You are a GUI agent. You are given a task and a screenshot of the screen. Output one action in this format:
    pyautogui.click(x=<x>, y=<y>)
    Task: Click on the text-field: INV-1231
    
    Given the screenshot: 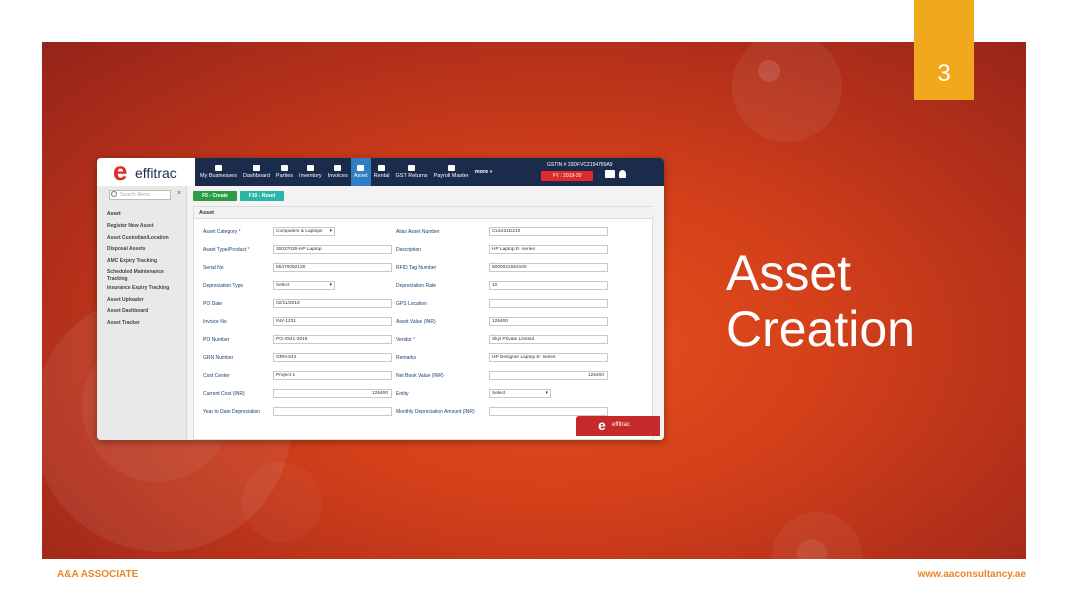 What is the action you would take?
    pyautogui.click(x=332, y=321)
    